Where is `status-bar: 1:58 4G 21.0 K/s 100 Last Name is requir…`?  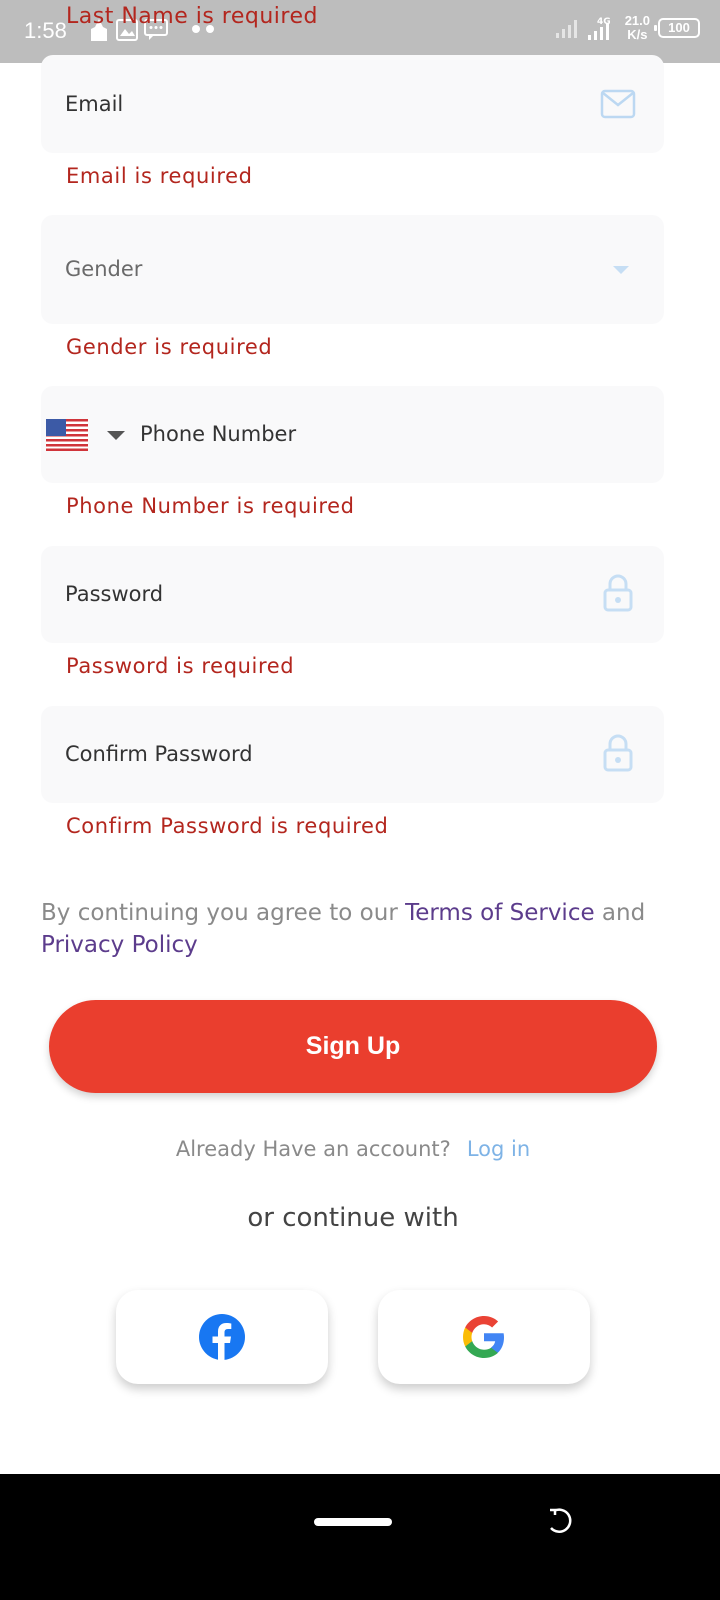
status-bar: 1:58 4G 21.0 K/s 100 Last Name is requir… is located at coordinates (360, 31).